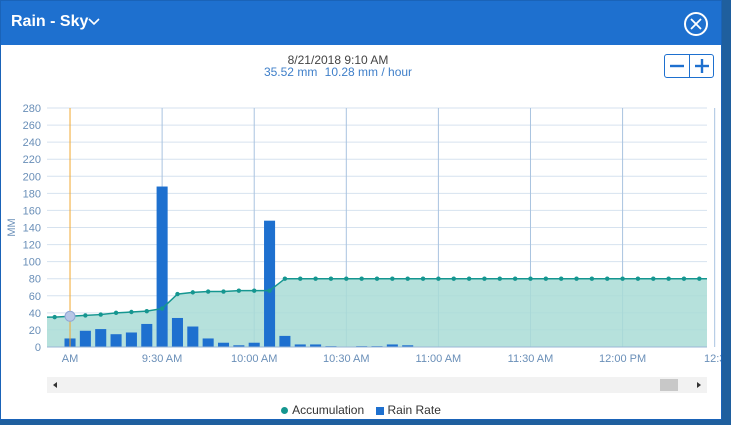 The width and height of the screenshot is (731, 425). Describe the element at coordinates (32, 263) in the screenshot. I see `y-tick-label: 100` at that location.